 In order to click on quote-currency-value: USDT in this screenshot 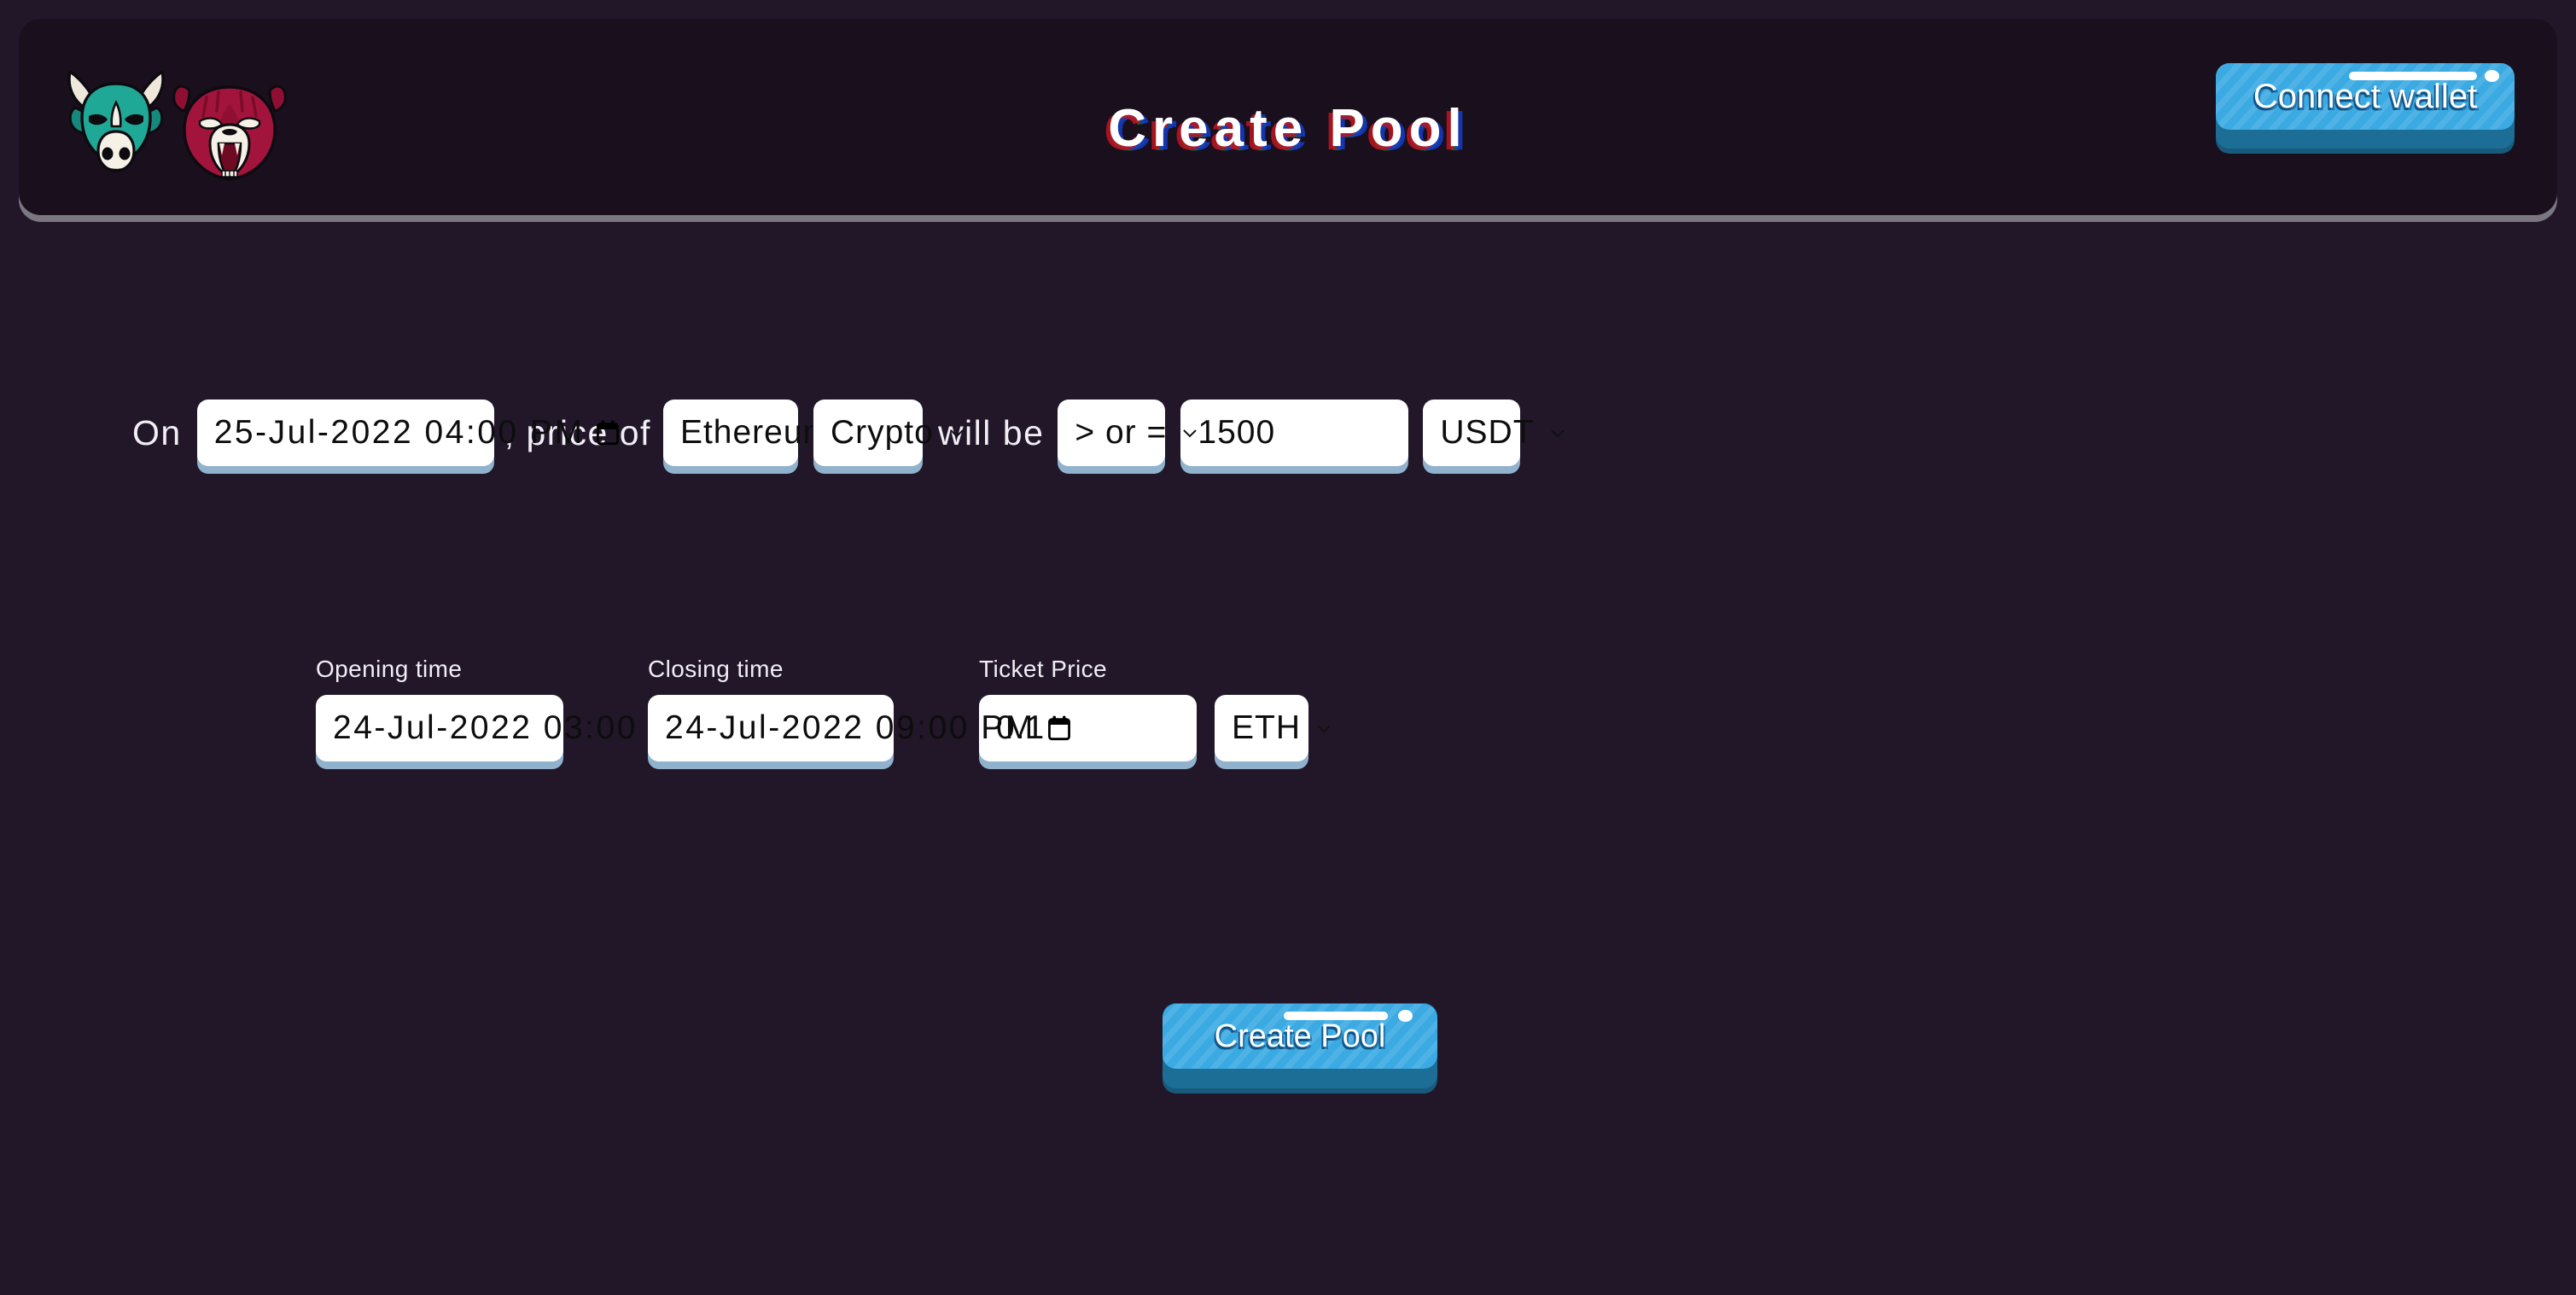, I will do `click(1487, 432)`.